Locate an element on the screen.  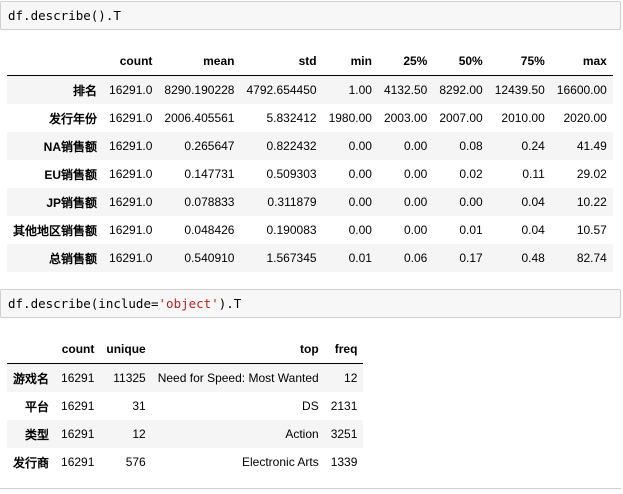
code-part: ).T is located at coordinates (230, 303).